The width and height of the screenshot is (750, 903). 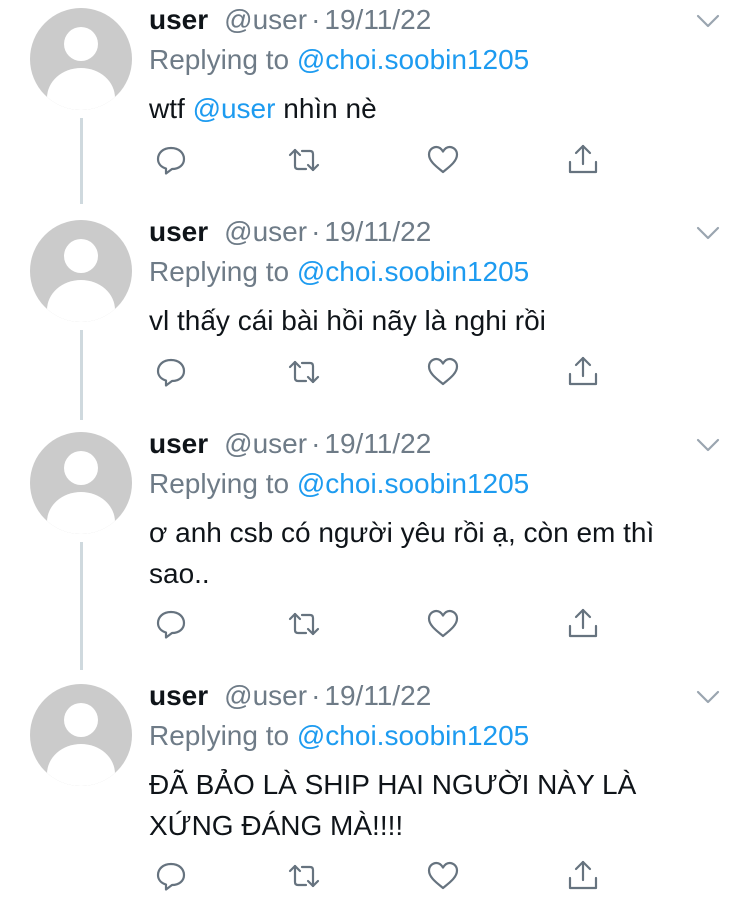 What do you see at coordinates (326, 108) in the screenshot?
I see `tweet-text-part: nhìn nè` at bounding box center [326, 108].